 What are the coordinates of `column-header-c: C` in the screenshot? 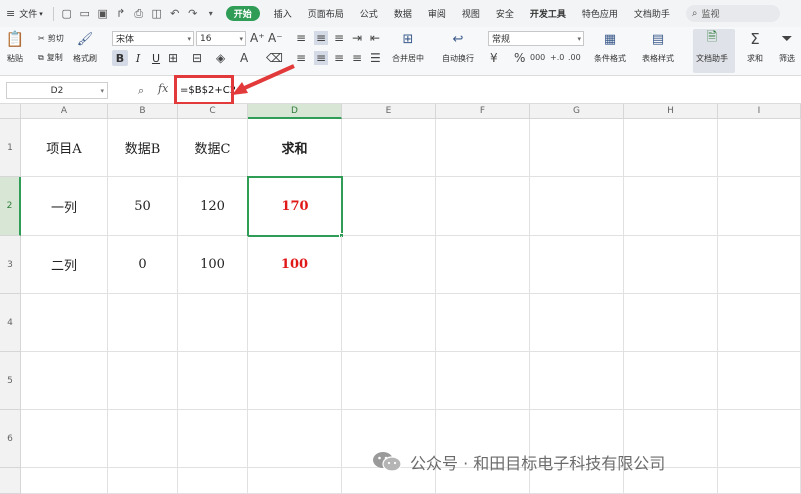 It's located at (213, 111).